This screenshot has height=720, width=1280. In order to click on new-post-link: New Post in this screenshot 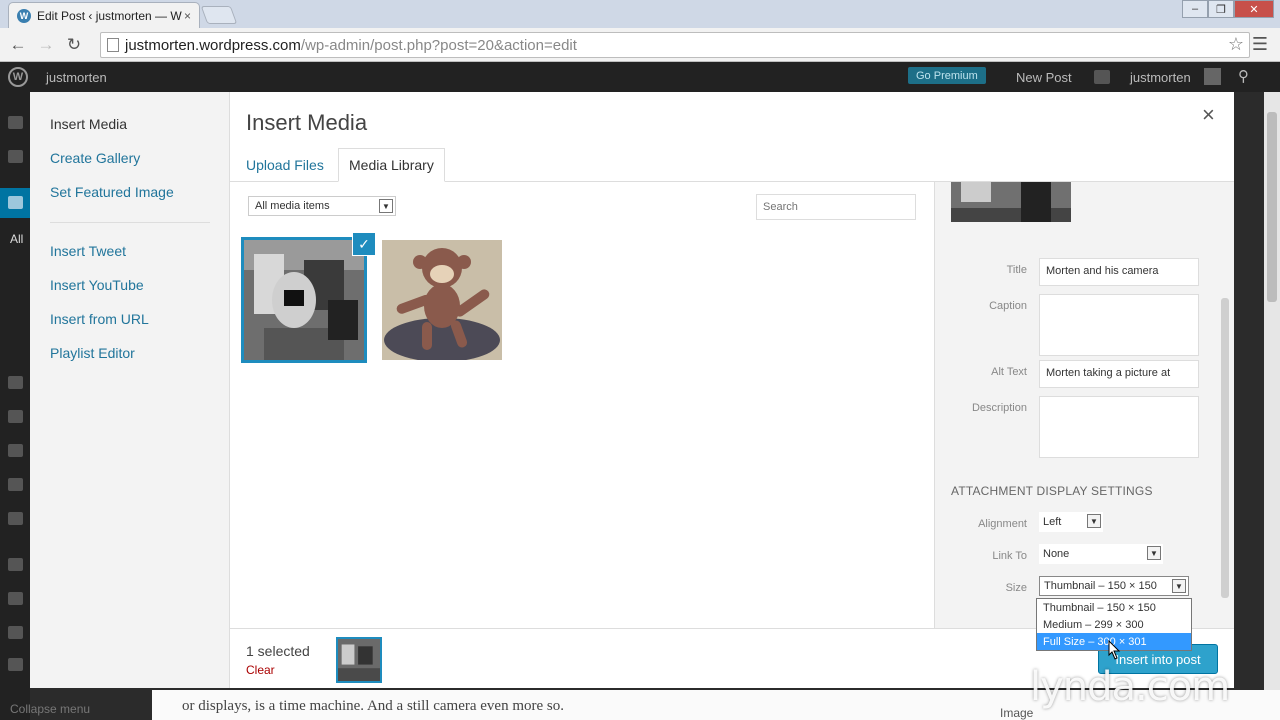, I will do `click(1044, 77)`.